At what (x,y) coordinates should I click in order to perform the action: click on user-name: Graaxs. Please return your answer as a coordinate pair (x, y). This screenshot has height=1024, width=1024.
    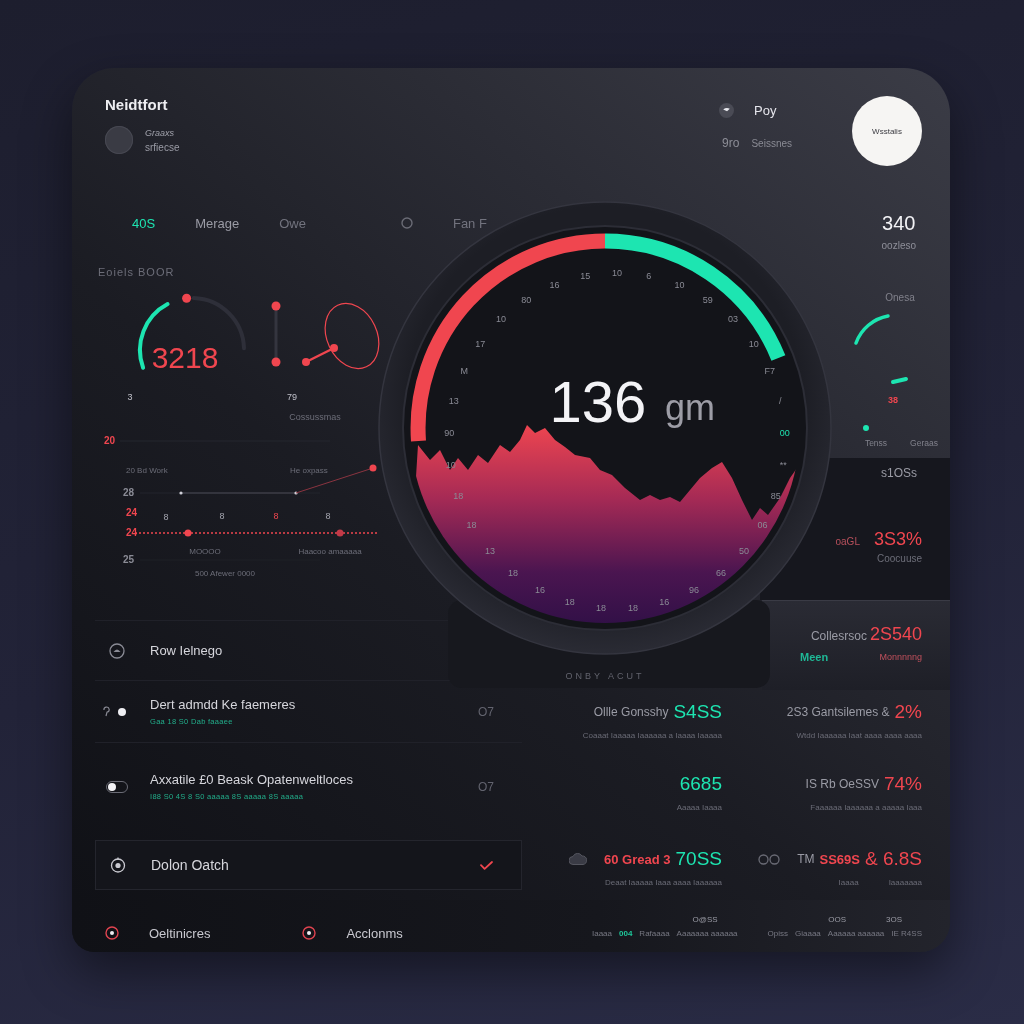
    Looking at the image, I should click on (160, 132).